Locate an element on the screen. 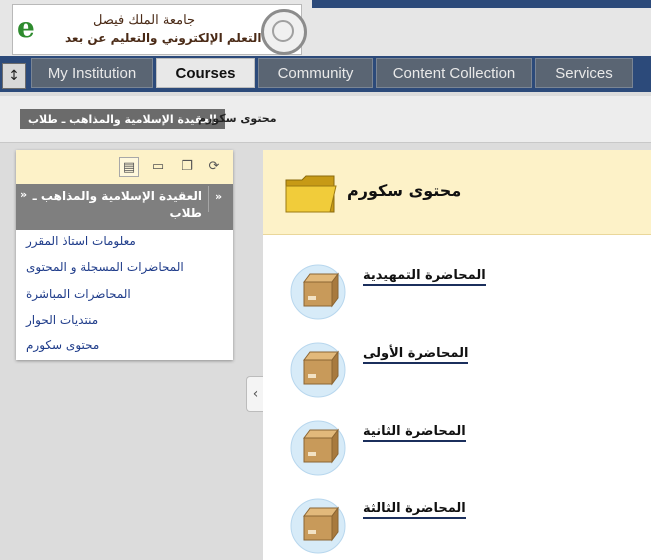  breadcrumb-course: العقيدة الإسلامية والمذاهب ـ طلاب is located at coordinates (122, 119).